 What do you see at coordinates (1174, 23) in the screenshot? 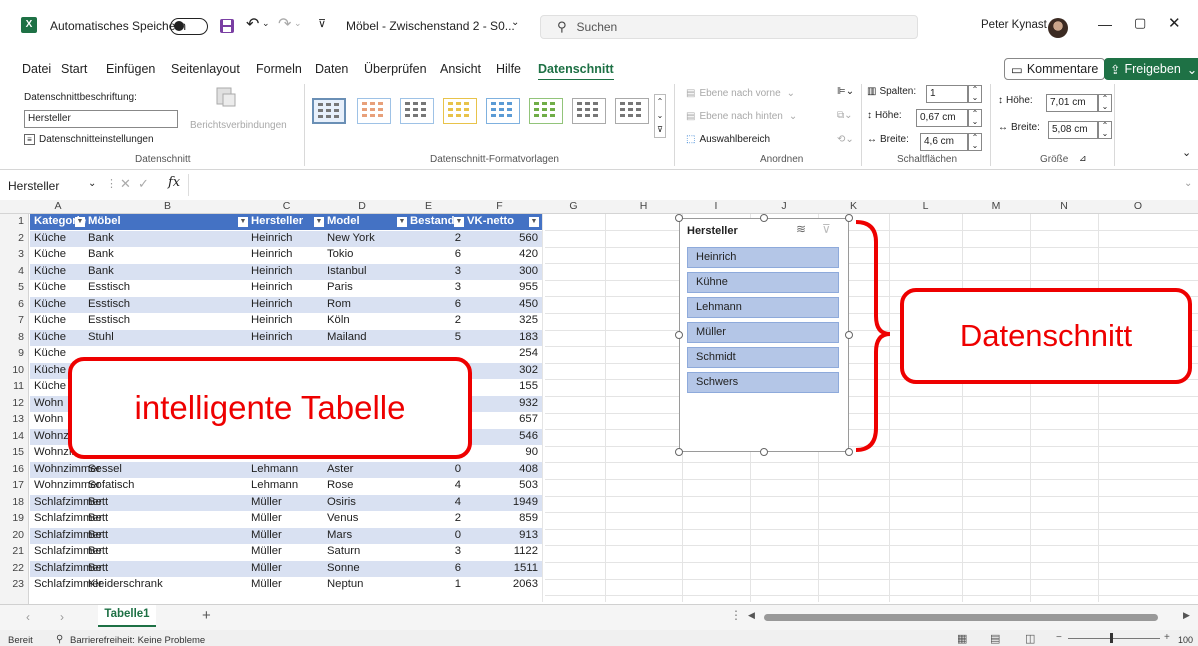
I see `close-icon: ✕` at bounding box center [1174, 23].